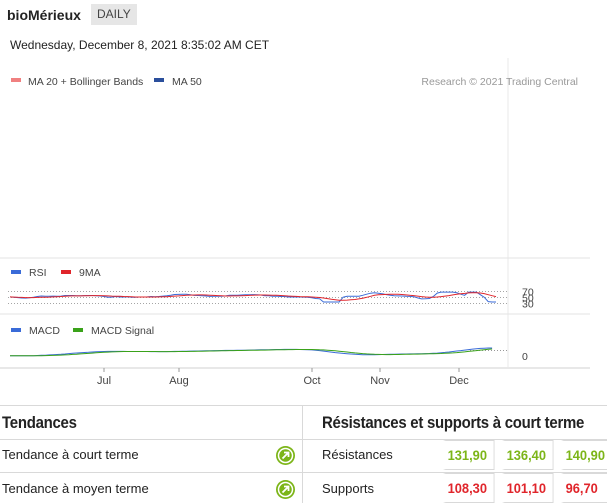  I want to click on legend-swatch-macd-signal, so click(78, 330).